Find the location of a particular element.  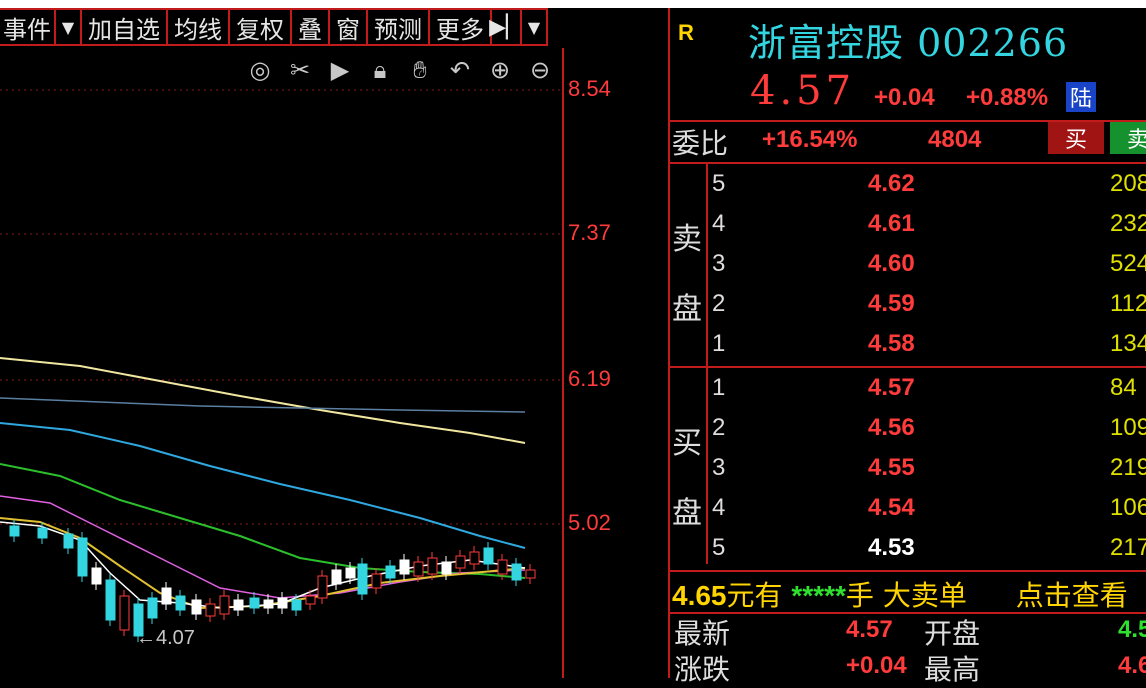

toolbar-label: 更多 is located at coordinates (460, 29).